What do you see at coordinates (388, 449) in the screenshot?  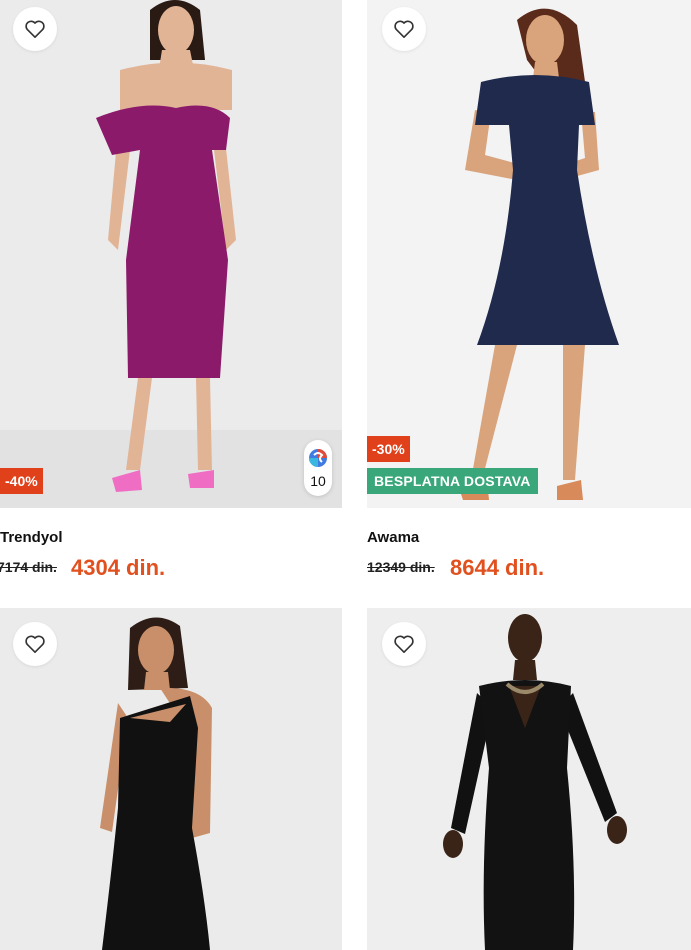 I see `discount-badge: -30%` at bounding box center [388, 449].